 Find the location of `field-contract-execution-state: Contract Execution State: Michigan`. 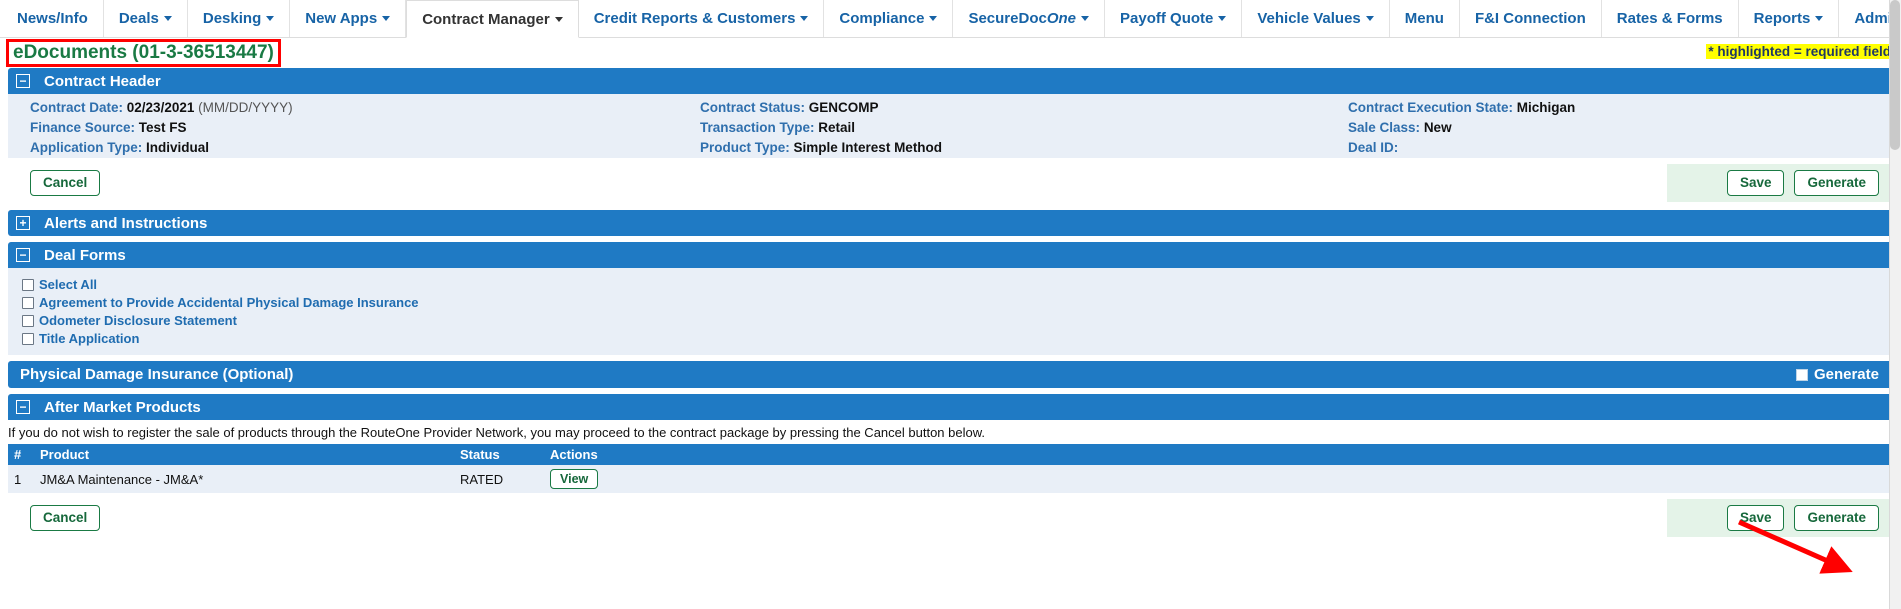

field-contract-execution-state: Contract Execution State: Michigan is located at coordinates (1620, 107).